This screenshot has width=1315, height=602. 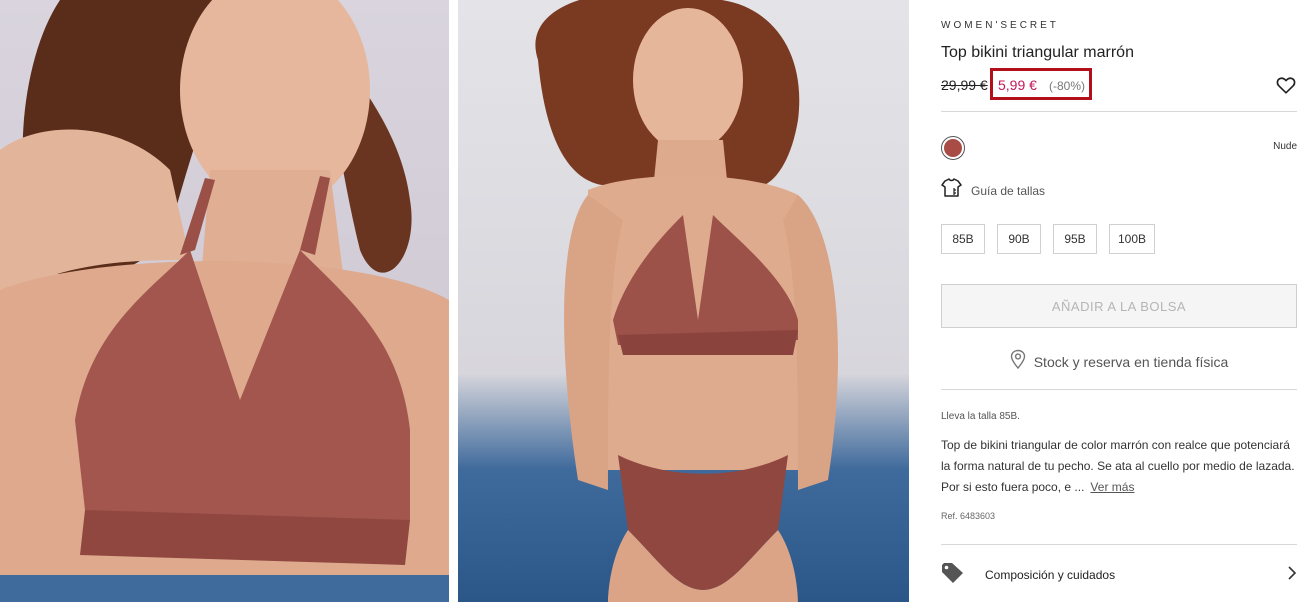 What do you see at coordinates (980, 416) in the screenshot?
I see `model-size-note: Lleva la talla 85B.` at bounding box center [980, 416].